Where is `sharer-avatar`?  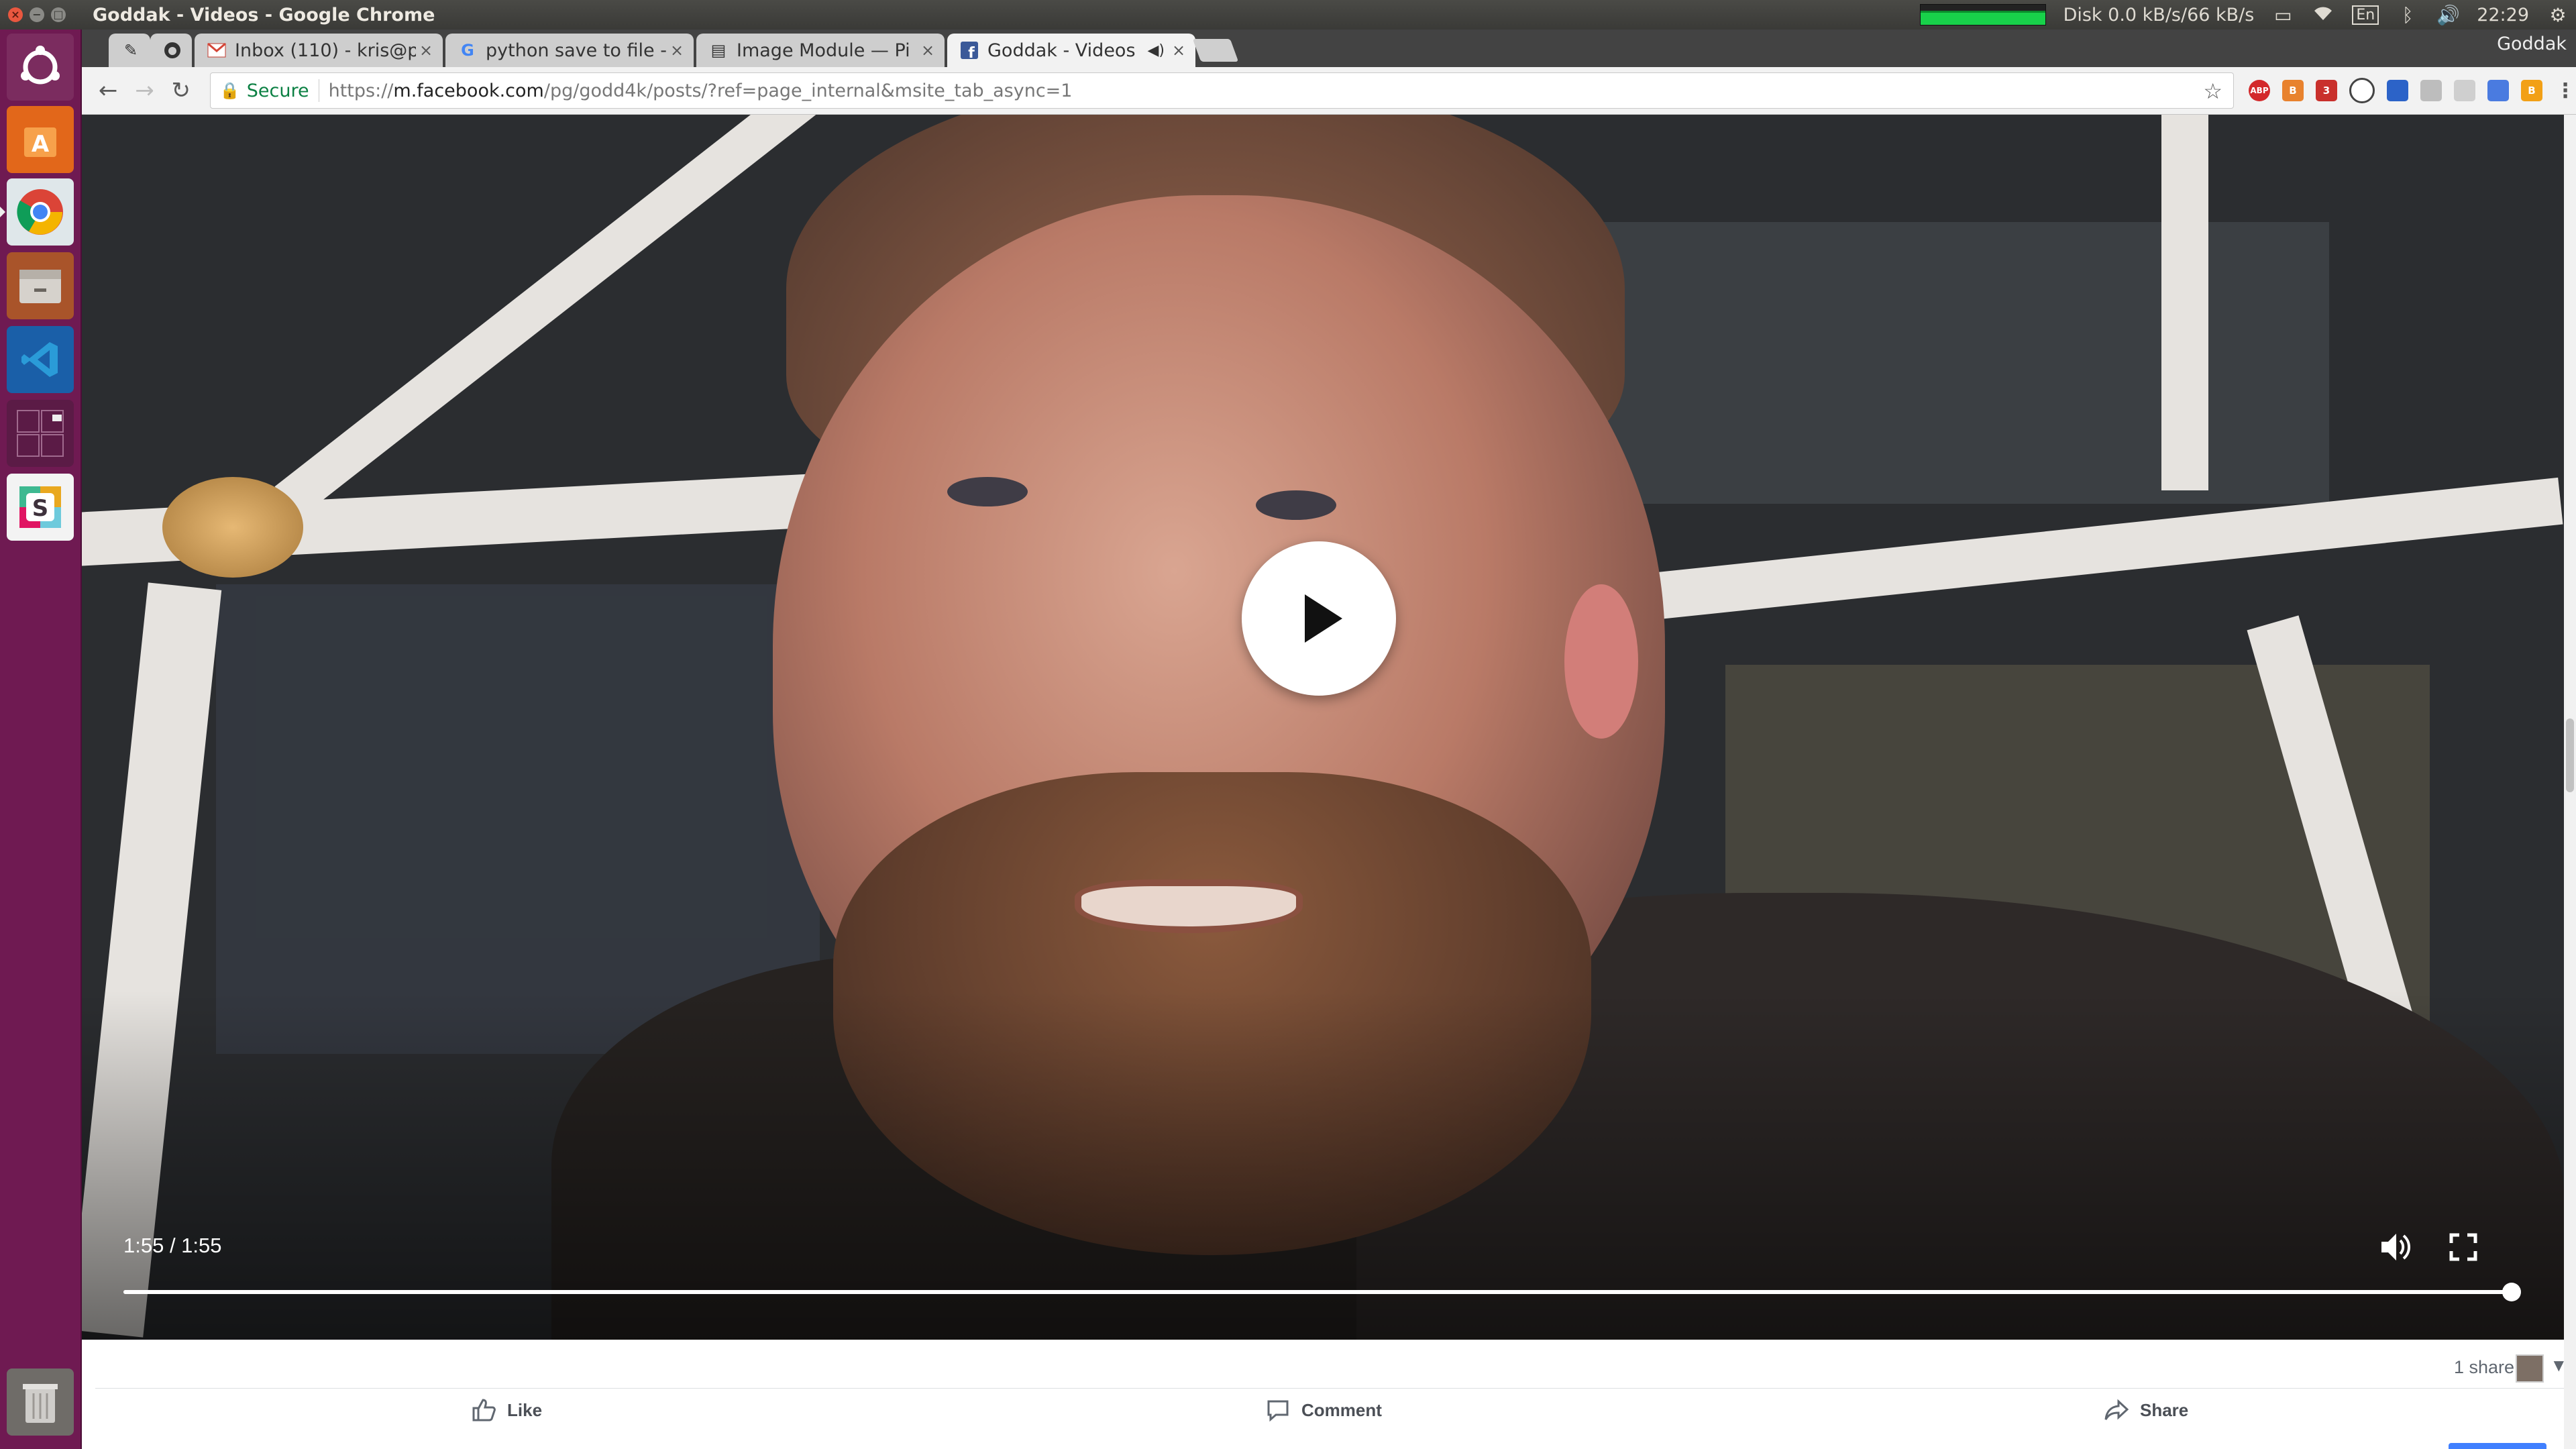
sharer-avatar is located at coordinates (2530, 1368).